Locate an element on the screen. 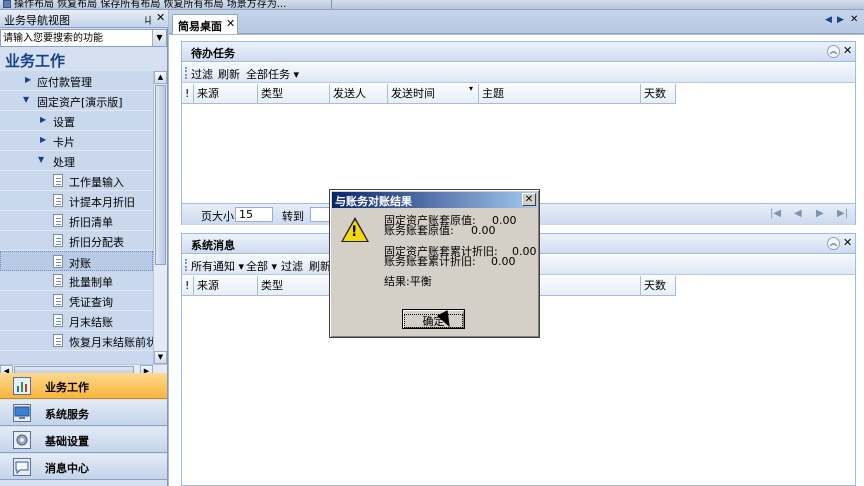 The height and width of the screenshot is (486, 864). ok-button: 确定 is located at coordinates (433, 319).